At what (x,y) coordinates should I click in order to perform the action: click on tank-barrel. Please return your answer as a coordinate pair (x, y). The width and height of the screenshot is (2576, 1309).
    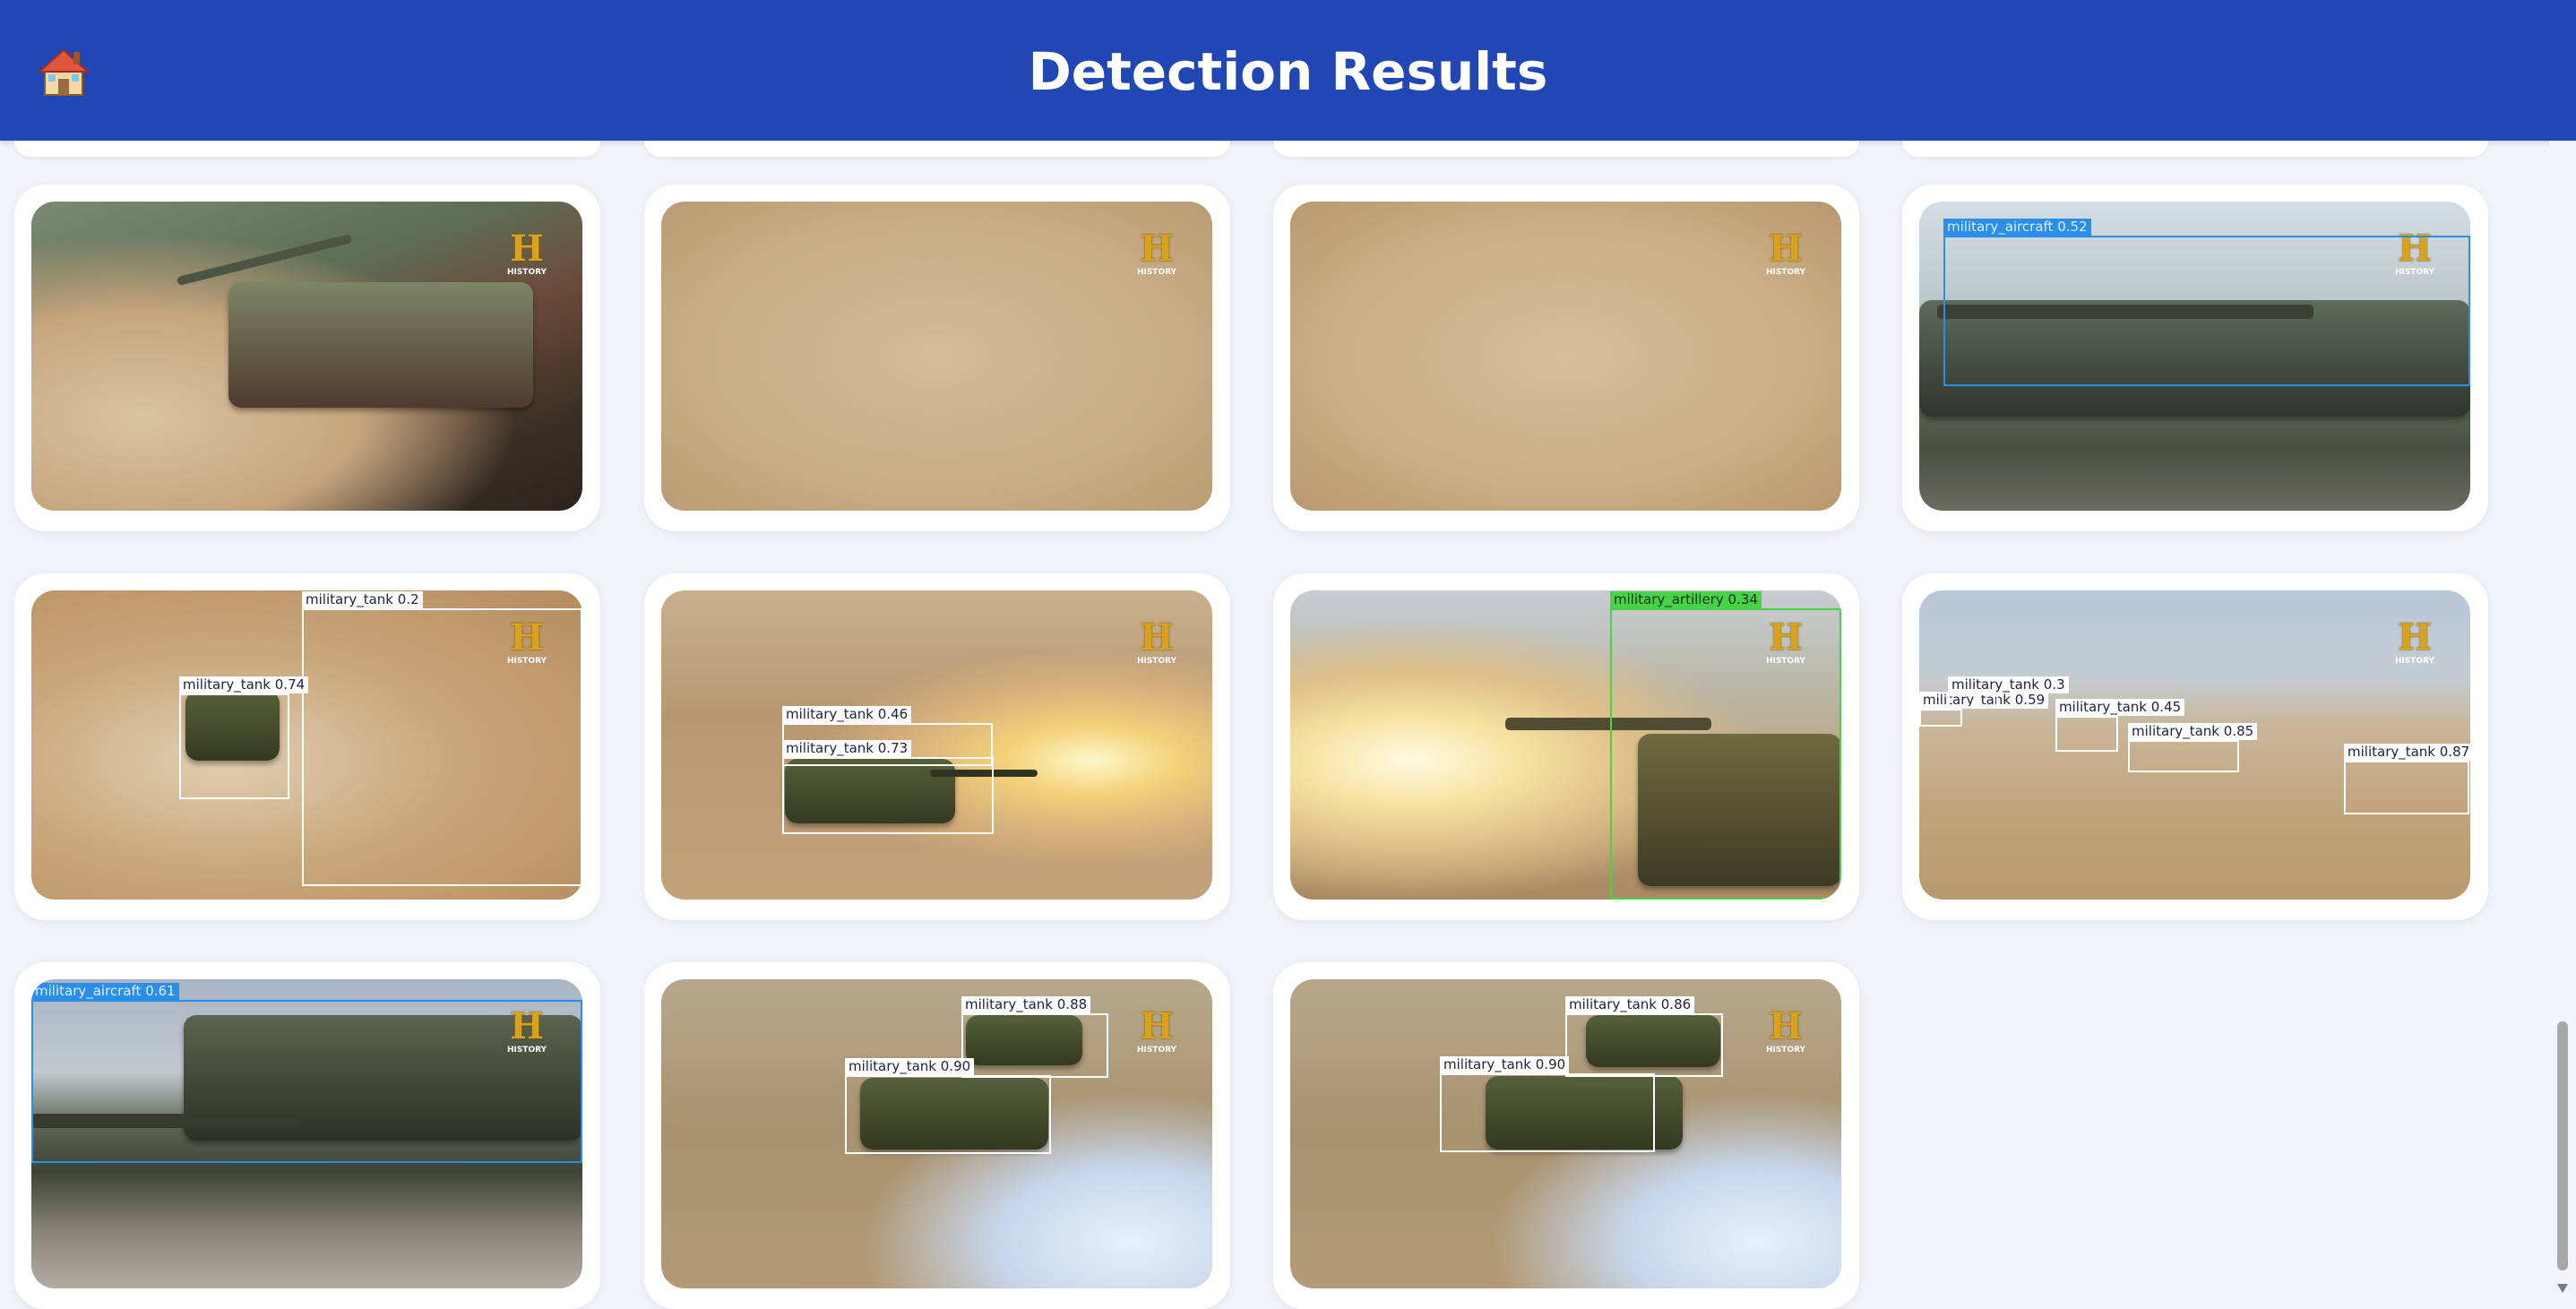
    Looking at the image, I should click on (265, 260).